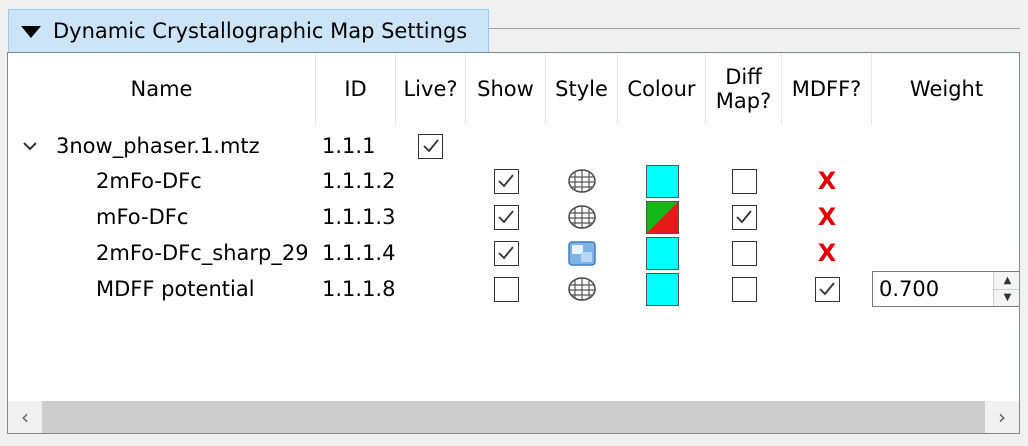 This screenshot has width=1028, height=446. I want to click on mdff-checkbox, so click(827, 289).